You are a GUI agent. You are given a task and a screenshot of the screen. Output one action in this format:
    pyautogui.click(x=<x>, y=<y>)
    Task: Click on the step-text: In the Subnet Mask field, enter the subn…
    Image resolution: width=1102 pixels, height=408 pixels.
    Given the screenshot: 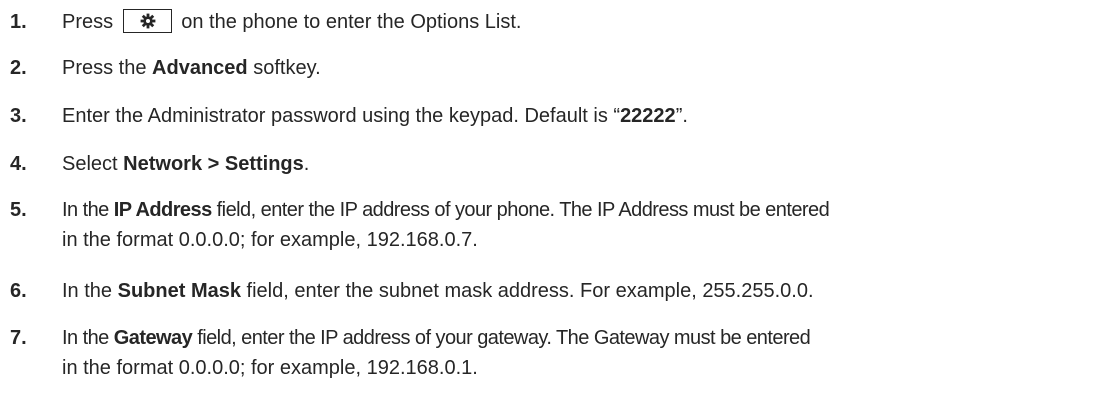 What is the action you would take?
    pyautogui.click(x=582, y=291)
    